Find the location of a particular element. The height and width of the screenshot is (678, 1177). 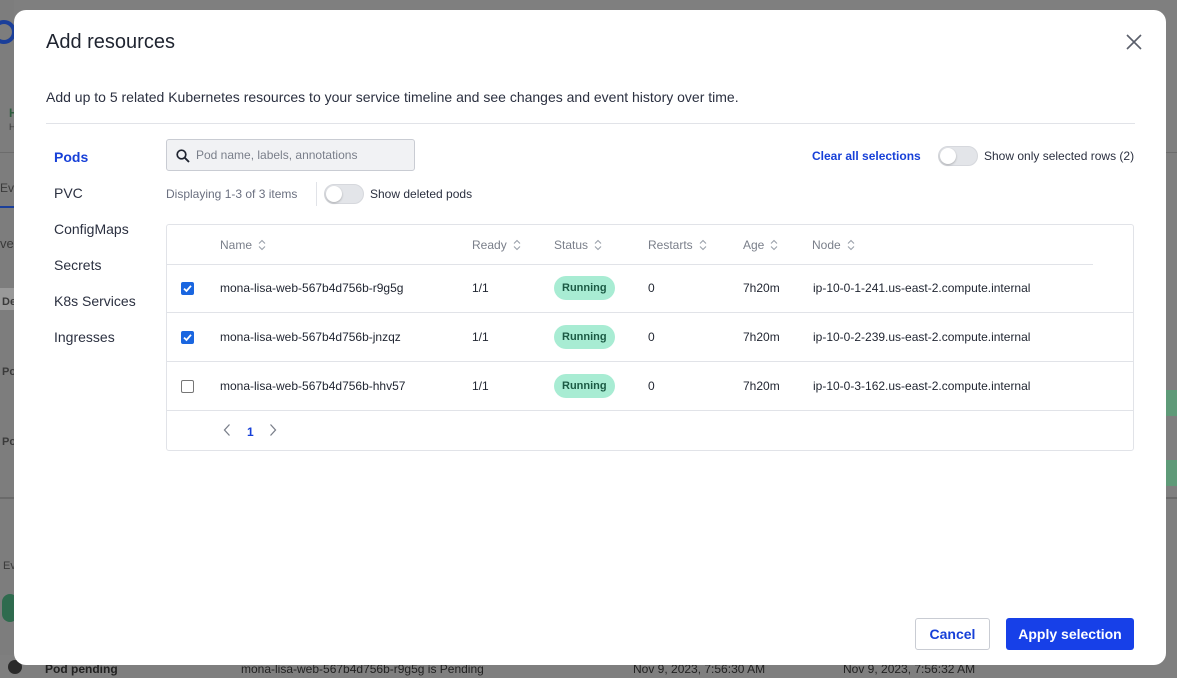

column-header-name: Name is located at coordinates (243, 245).